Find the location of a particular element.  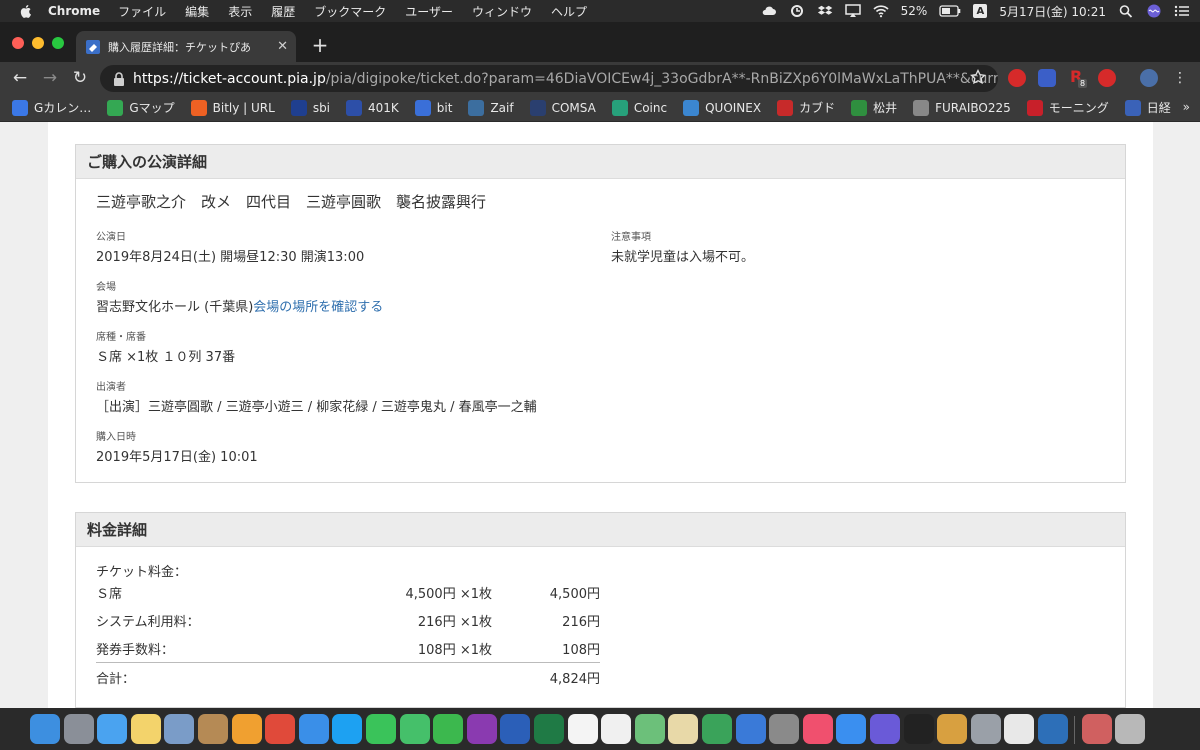

dock-separator is located at coordinates (1074, 730).